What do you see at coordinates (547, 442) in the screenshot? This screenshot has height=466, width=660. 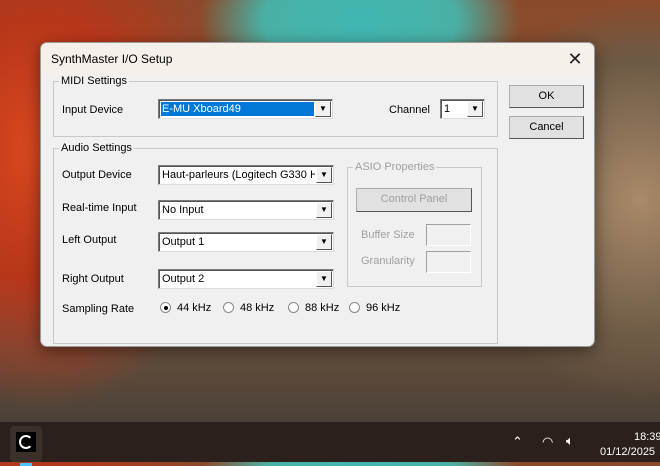 I see `wifi-icon: ◠` at bounding box center [547, 442].